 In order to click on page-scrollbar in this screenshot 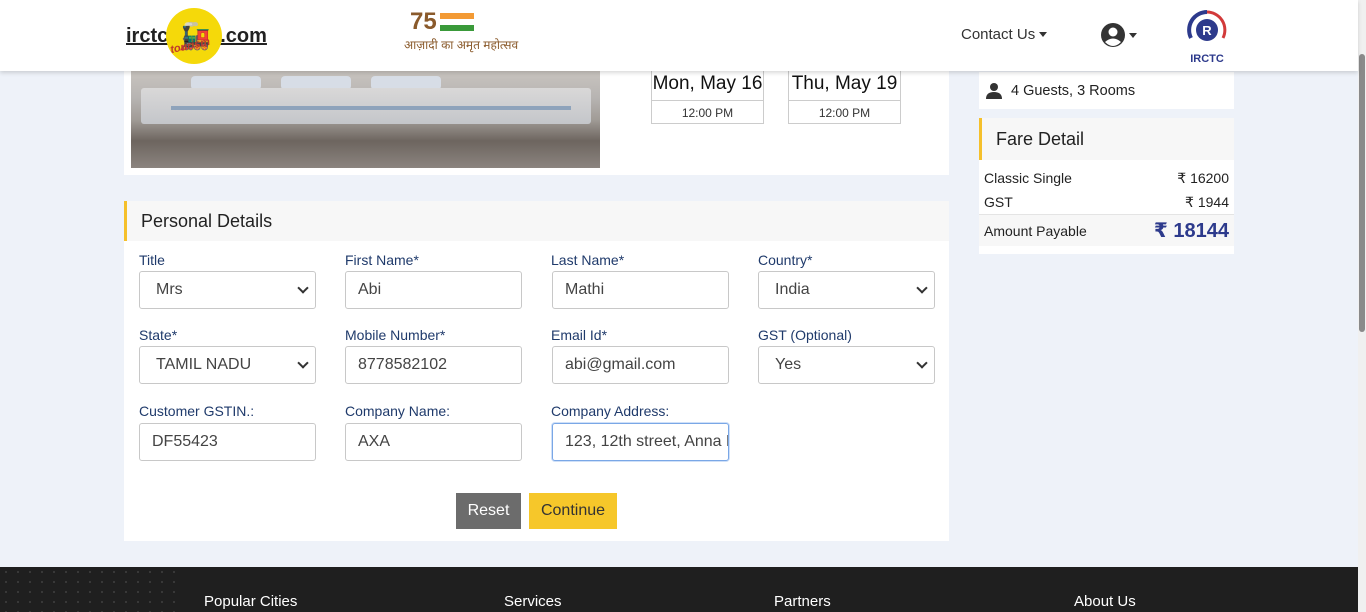, I will do `click(1362, 306)`.